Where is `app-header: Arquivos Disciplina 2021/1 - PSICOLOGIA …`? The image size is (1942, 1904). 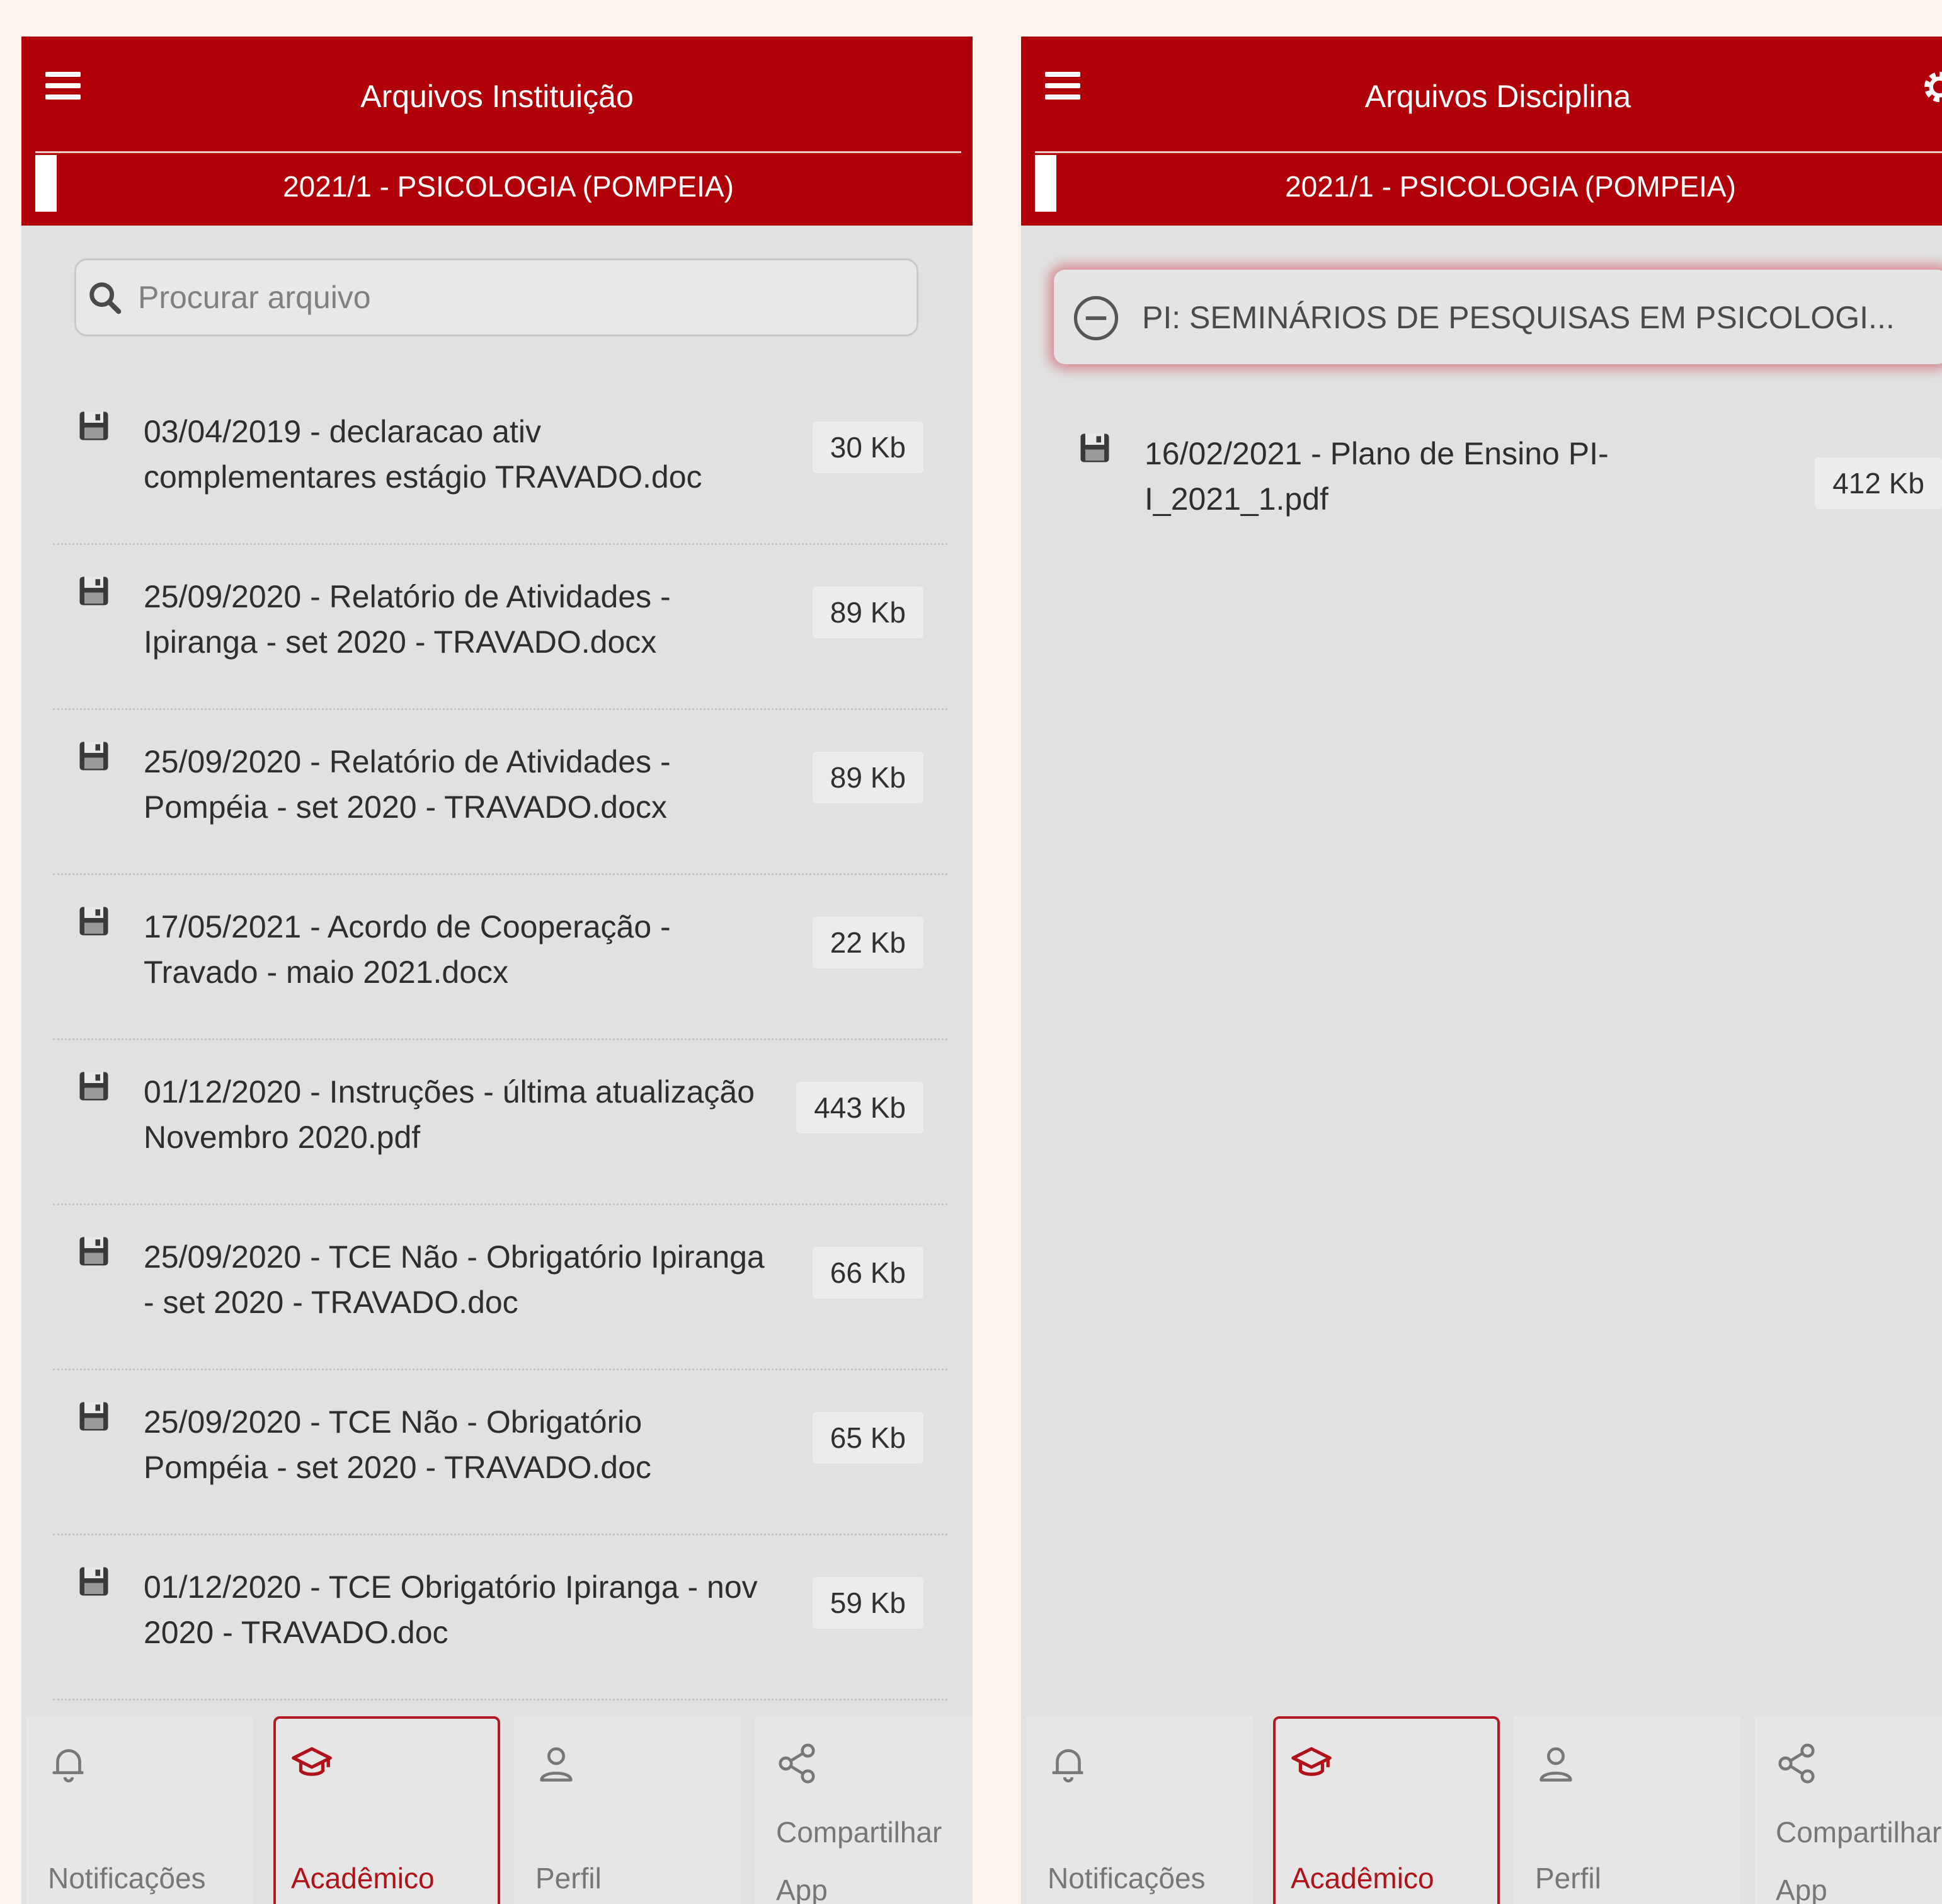 app-header: Arquivos Disciplina 2021/1 - PSICOLOGIA … is located at coordinates (1481, 131).